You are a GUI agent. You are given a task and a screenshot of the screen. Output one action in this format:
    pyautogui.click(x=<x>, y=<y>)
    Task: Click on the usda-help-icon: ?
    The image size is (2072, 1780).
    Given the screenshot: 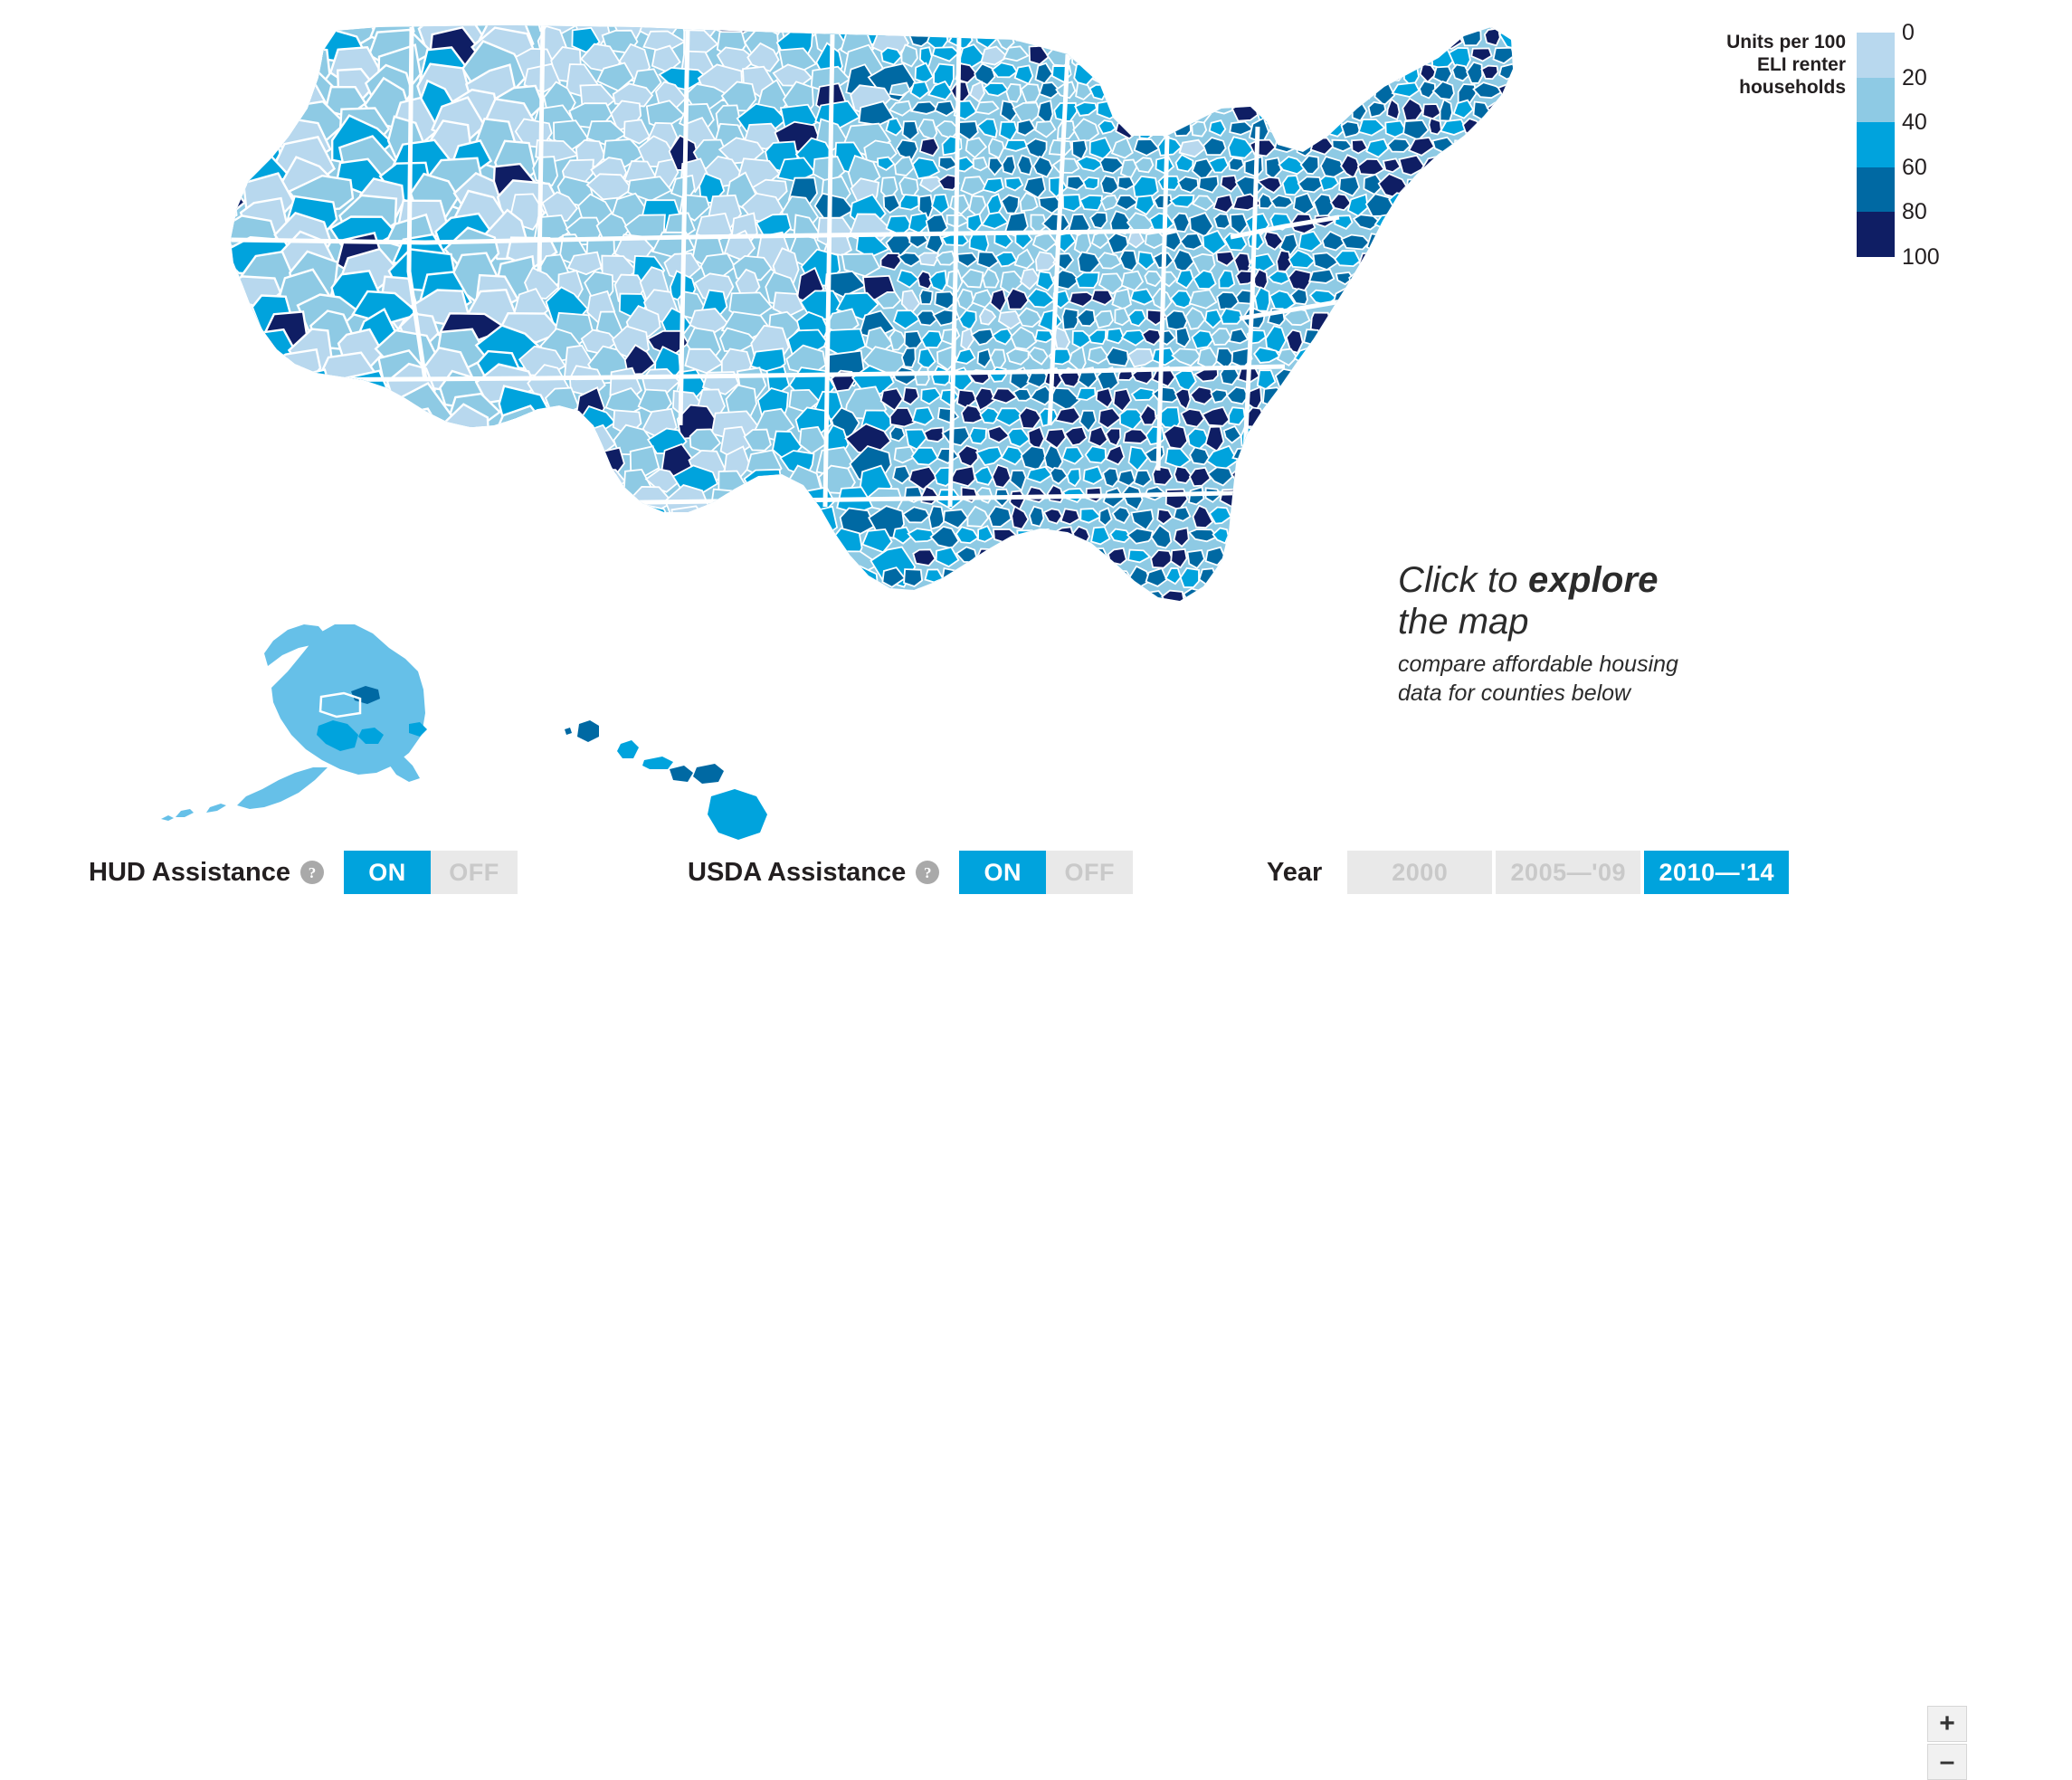 What is the action you would take?
    pyautogui.click(x=928, y=872)
    